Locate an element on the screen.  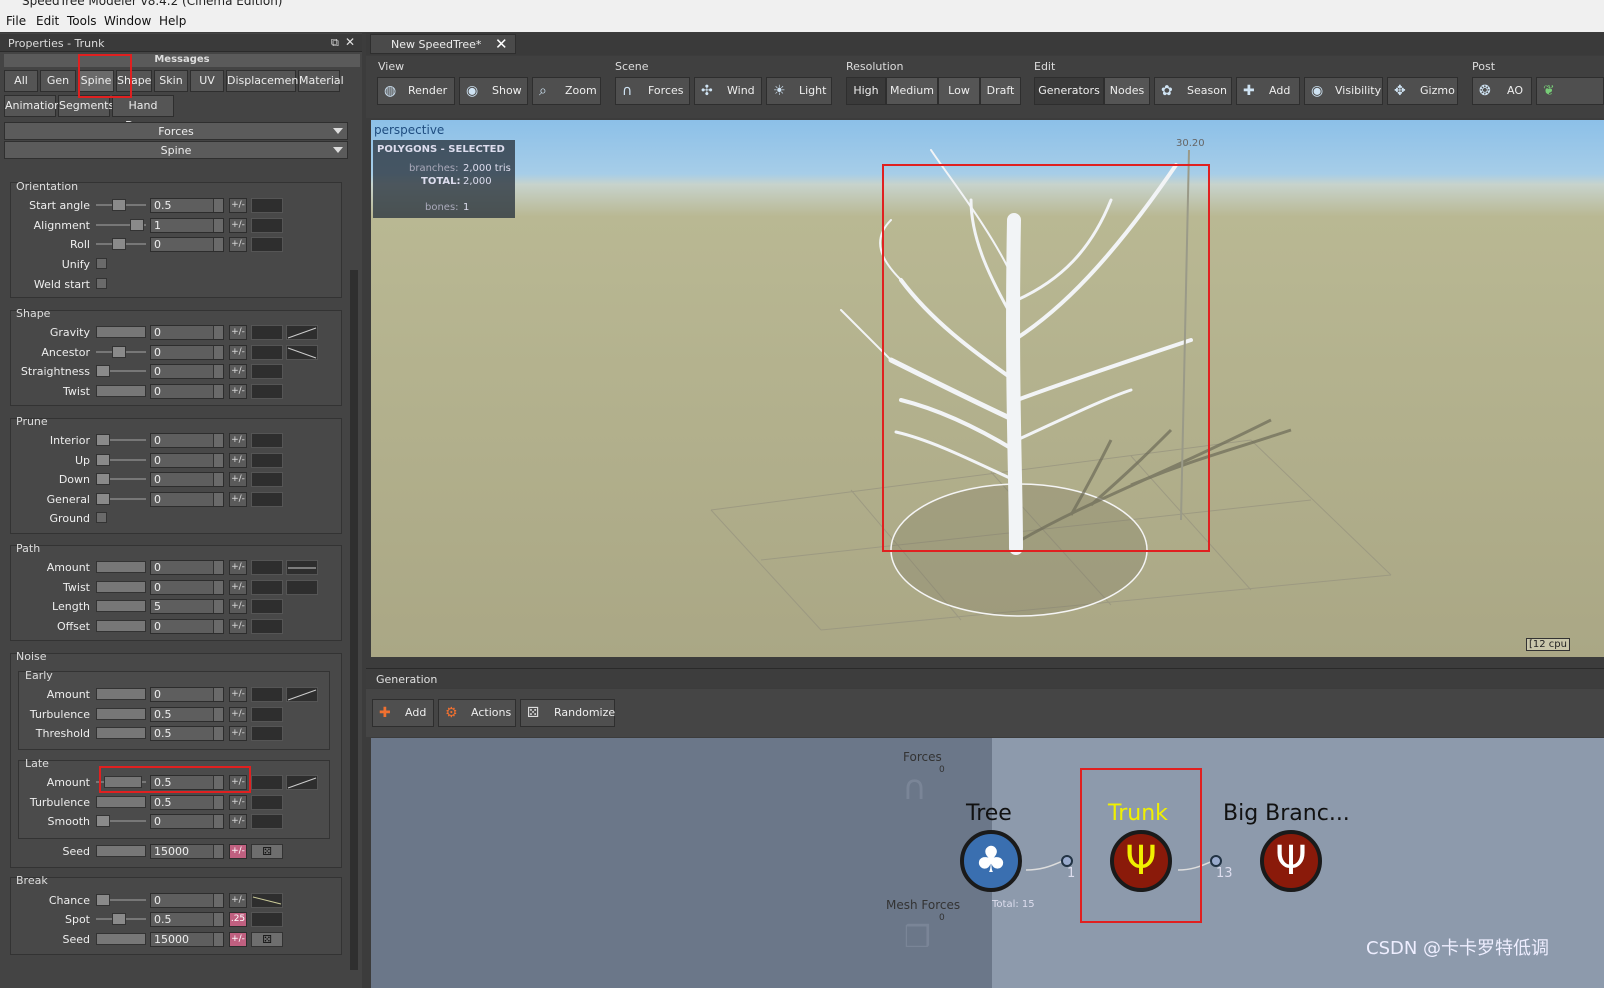
messages-bar: Messages is located at coordinates (182, 60).